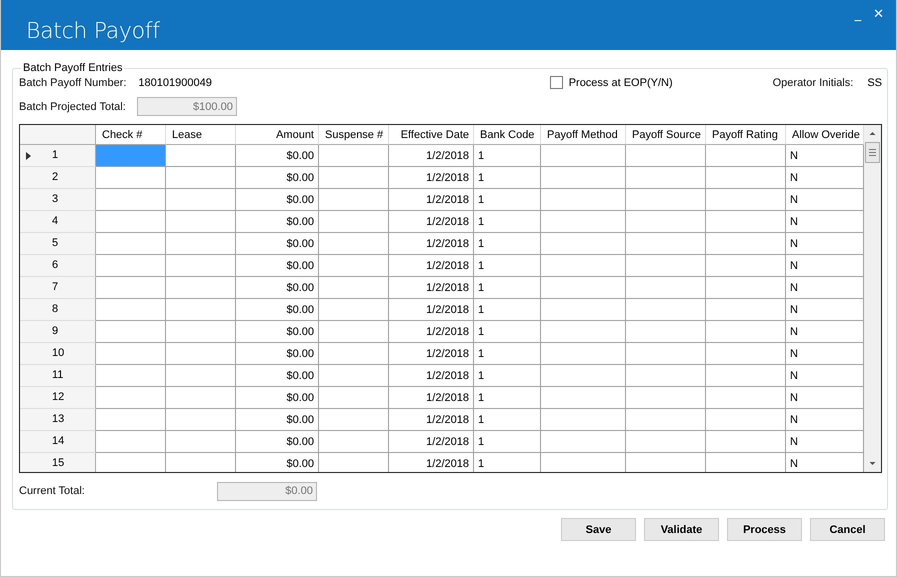 The height and width of the screenshot is (577, 897). What do you see at coordinates (58, 375) in the screenshot?
I see `row-header: 11` at bounding box center [58, 375].